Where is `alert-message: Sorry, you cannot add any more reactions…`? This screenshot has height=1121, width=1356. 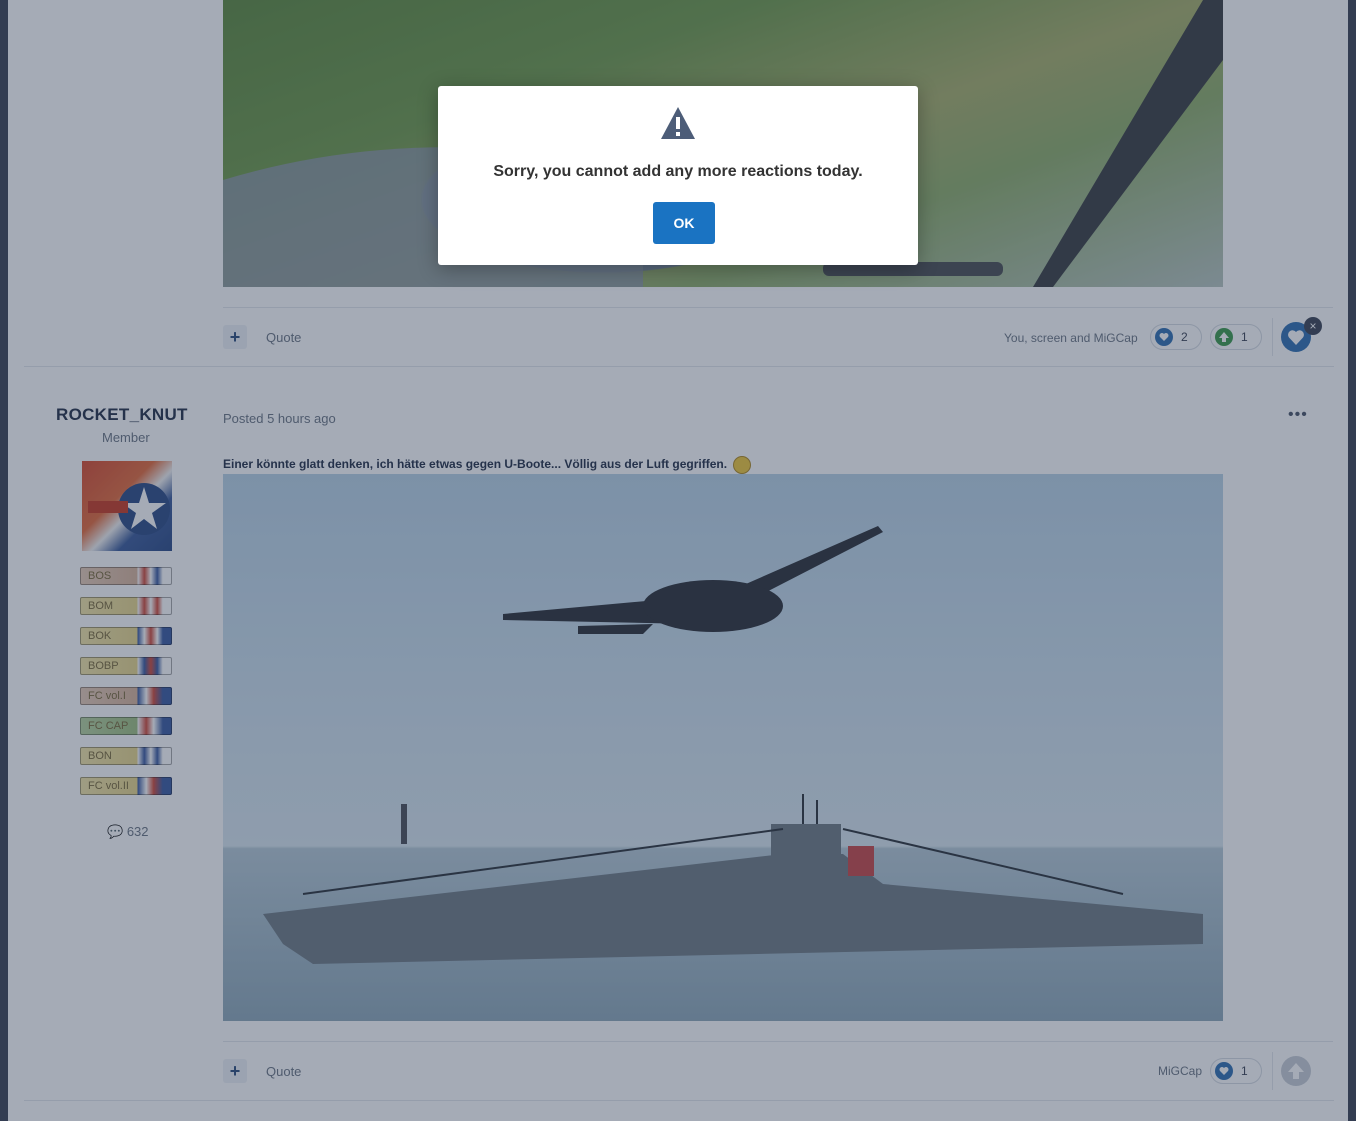
alert-message: Sorry, you cannot add any more reactions… is located at coordinates (678, 171).